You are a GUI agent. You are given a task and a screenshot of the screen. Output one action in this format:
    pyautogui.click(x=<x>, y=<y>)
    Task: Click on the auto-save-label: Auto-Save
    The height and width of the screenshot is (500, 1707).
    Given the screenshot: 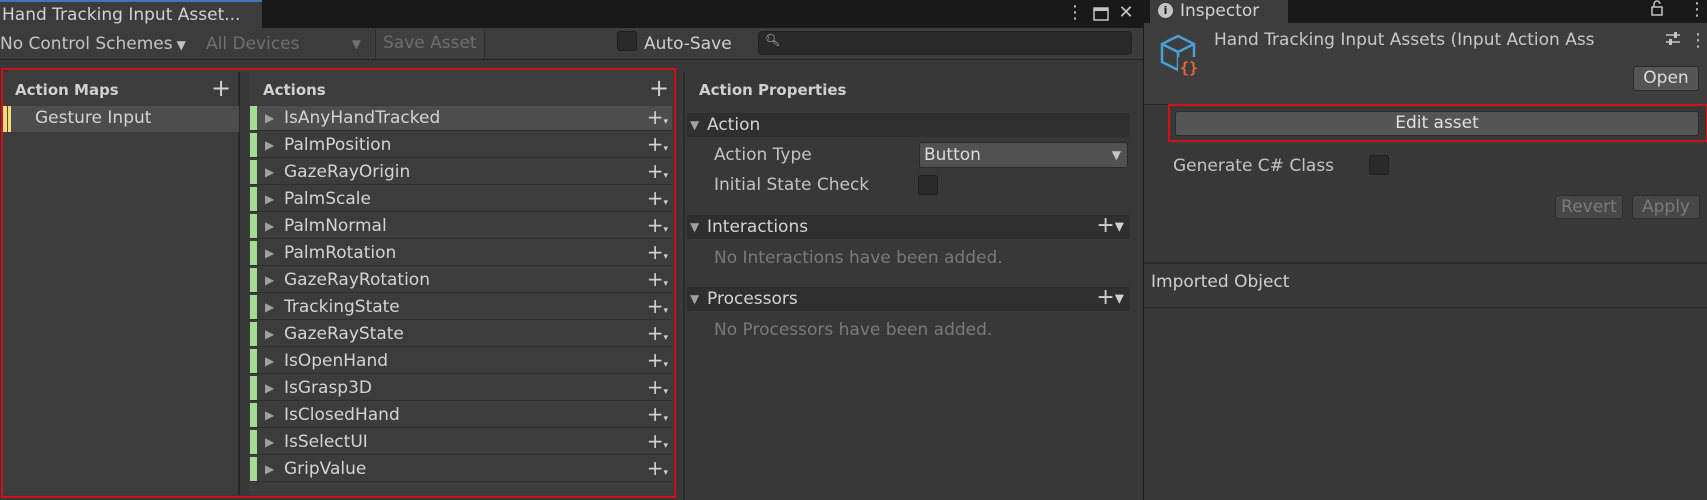 What is the action you would take?
    pyautogui.click(x=688, y=44)
    